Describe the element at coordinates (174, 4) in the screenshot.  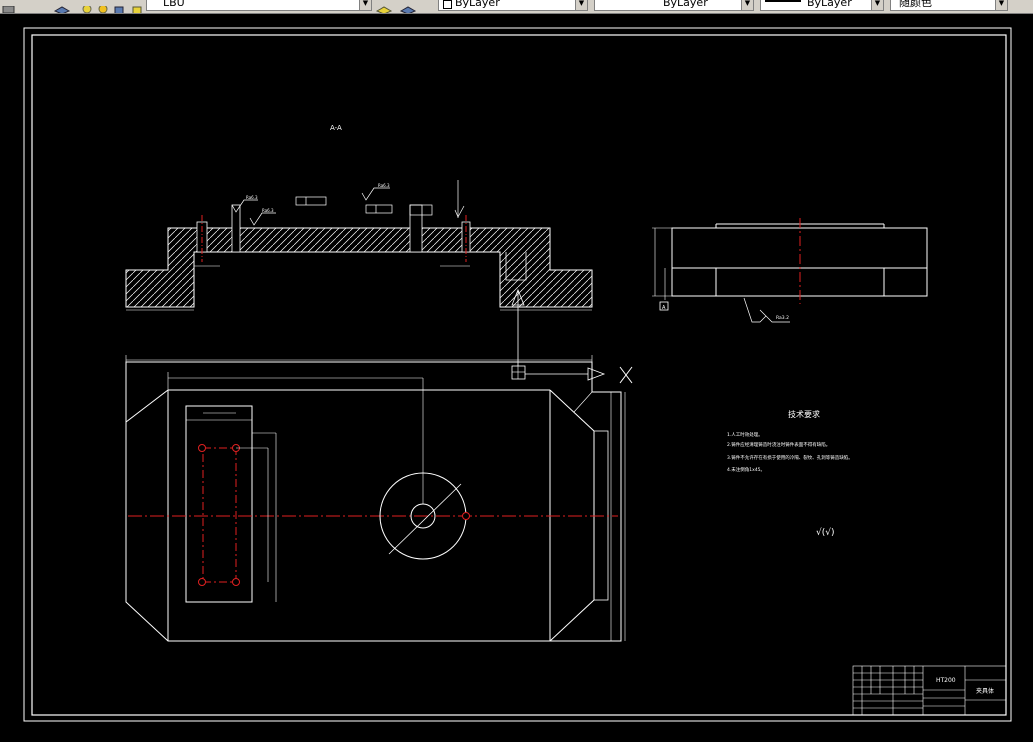
I see `layer-name: LBU` at that location.